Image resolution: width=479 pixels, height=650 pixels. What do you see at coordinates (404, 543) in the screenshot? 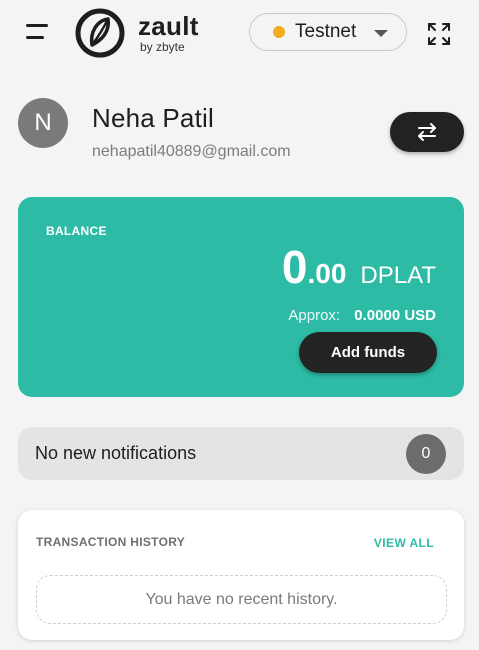
I see `view-all-link: VIEW ALL` at bounding box center [404, 543].